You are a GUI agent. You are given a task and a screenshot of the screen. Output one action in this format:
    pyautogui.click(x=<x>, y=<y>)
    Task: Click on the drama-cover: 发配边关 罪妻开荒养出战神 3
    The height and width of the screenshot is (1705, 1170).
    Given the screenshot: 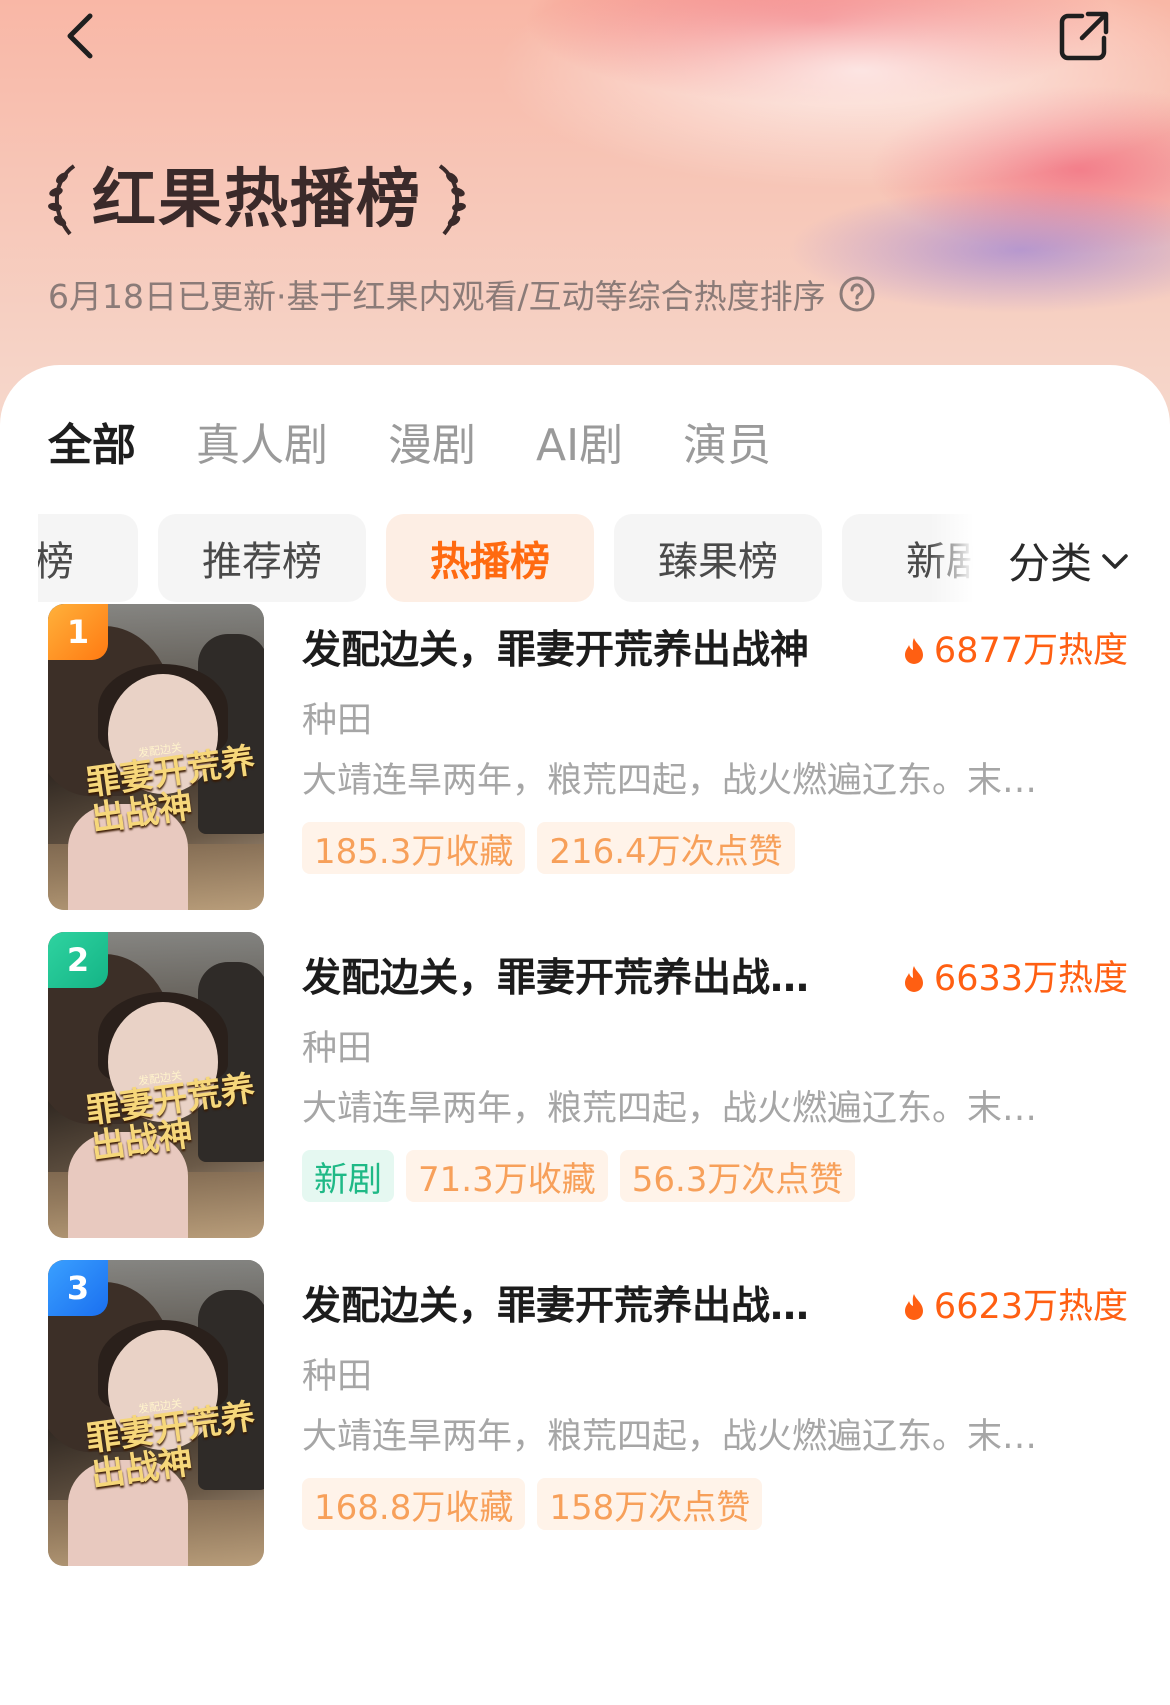 What is the action you would take?
    pyautogui.click(x=156, y=1413)
    